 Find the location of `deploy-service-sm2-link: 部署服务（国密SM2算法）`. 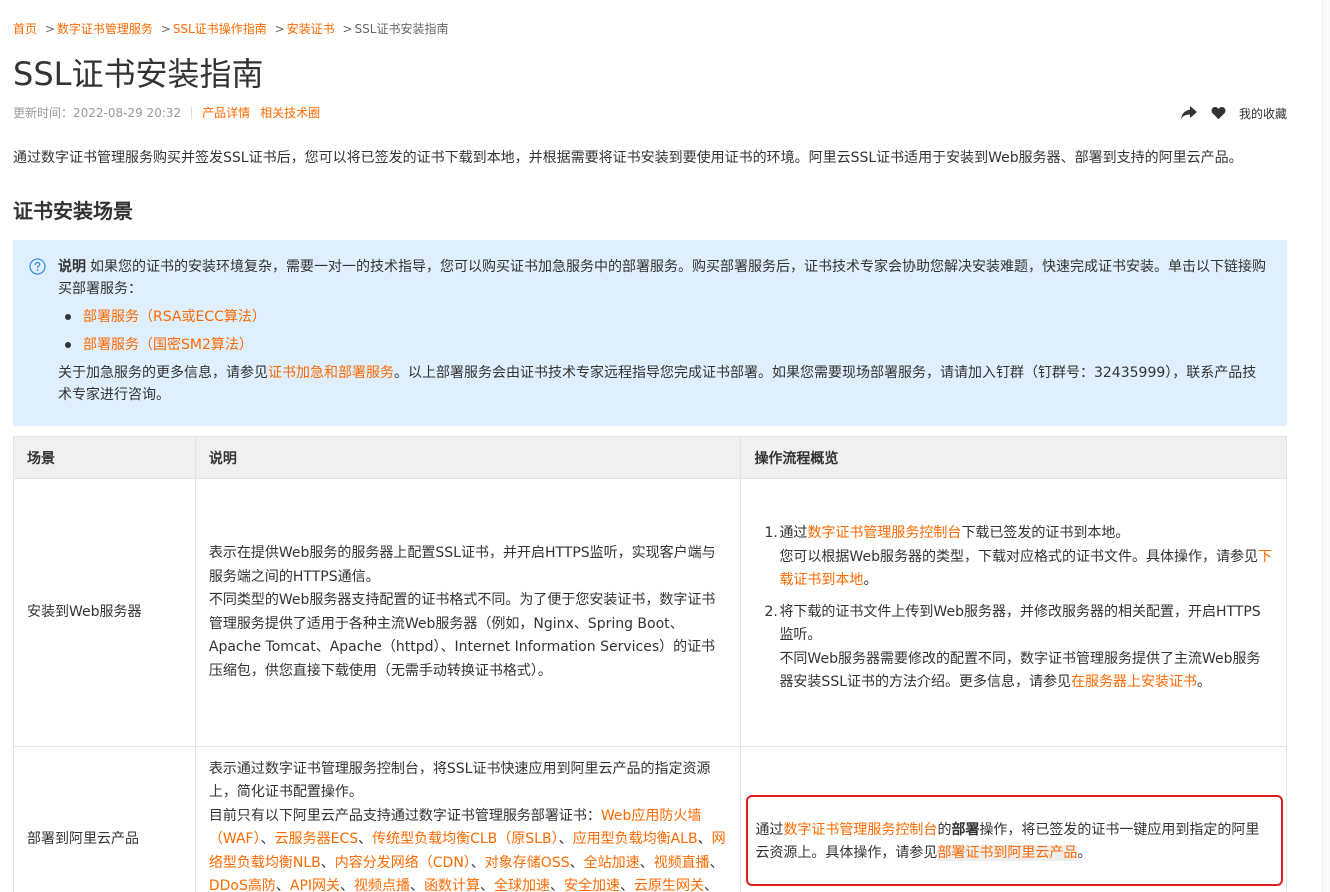

deploy-service-sm2-link: 部署服务（国密SM2算法） is located at coordinates (168, 345).